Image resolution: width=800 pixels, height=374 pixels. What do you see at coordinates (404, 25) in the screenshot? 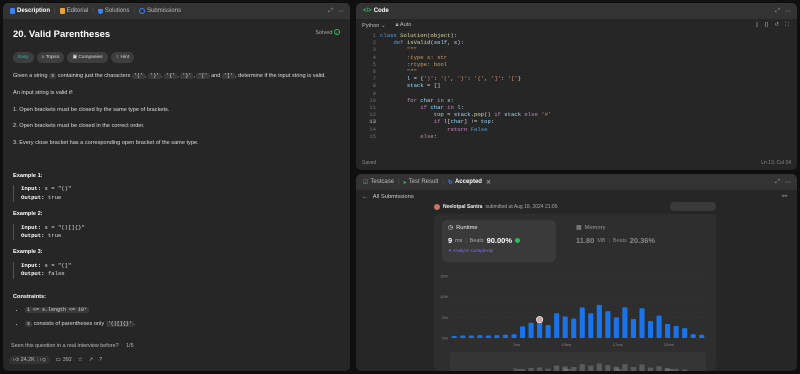
I see `autosave-toggle: 🔒︎ Auto` at bounding box center [404, 25].